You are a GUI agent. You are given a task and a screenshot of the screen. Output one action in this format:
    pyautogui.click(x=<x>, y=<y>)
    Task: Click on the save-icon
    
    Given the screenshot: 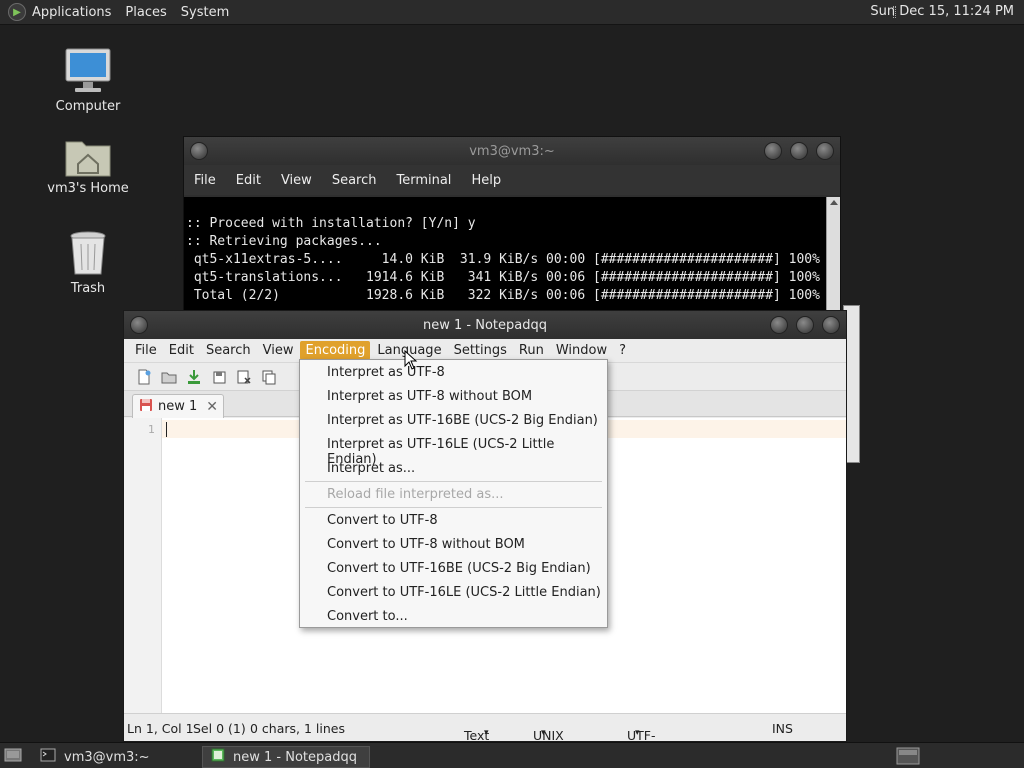 What is the action you would take?
    pyautogui.click(x=194, y=377)
    